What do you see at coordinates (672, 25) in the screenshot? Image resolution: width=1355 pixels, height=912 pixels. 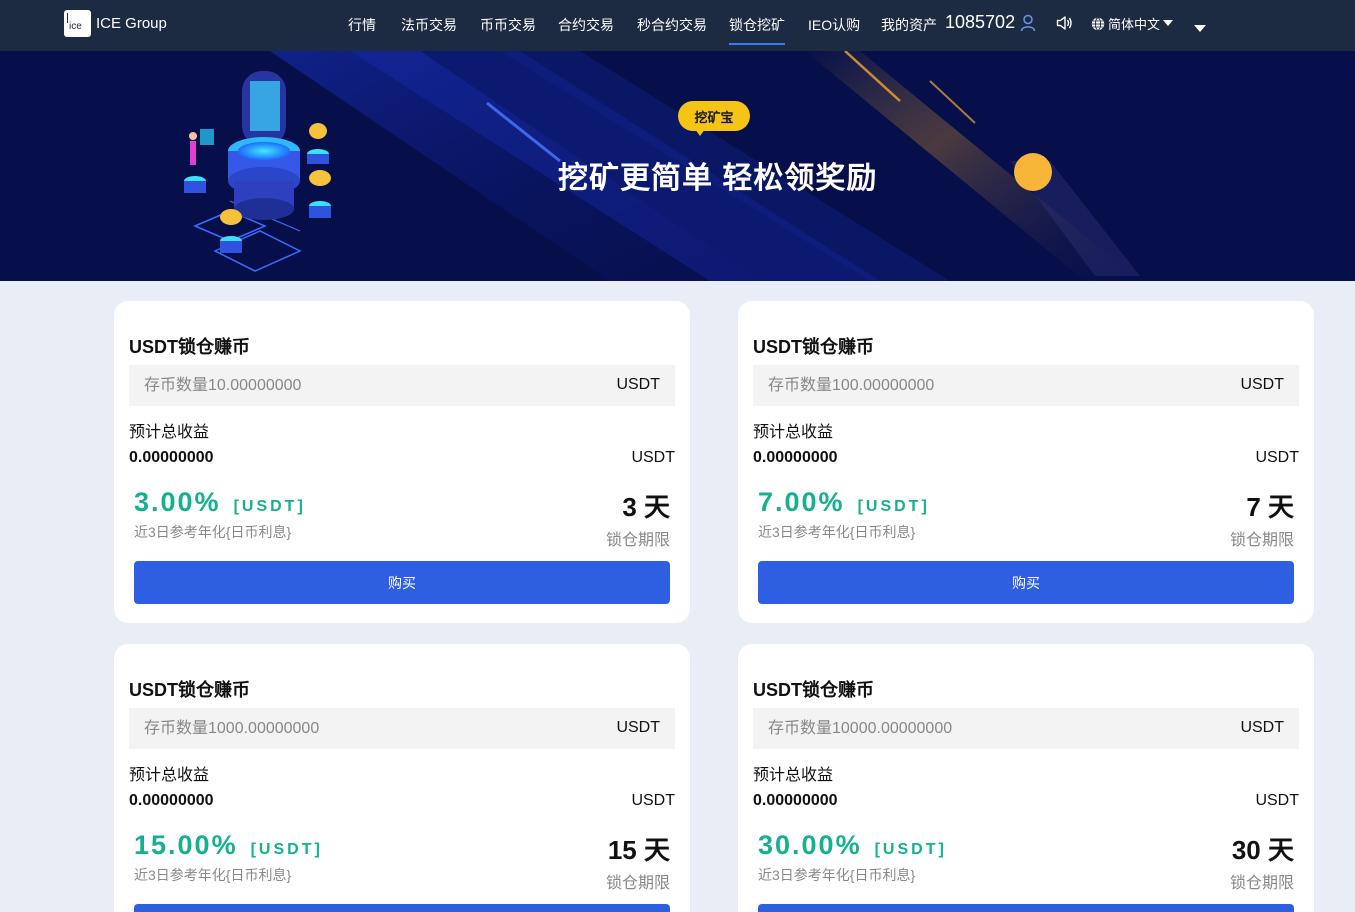 I see `nav-item-second-contract: 秒合约交易` at bounding box center [672, 25].